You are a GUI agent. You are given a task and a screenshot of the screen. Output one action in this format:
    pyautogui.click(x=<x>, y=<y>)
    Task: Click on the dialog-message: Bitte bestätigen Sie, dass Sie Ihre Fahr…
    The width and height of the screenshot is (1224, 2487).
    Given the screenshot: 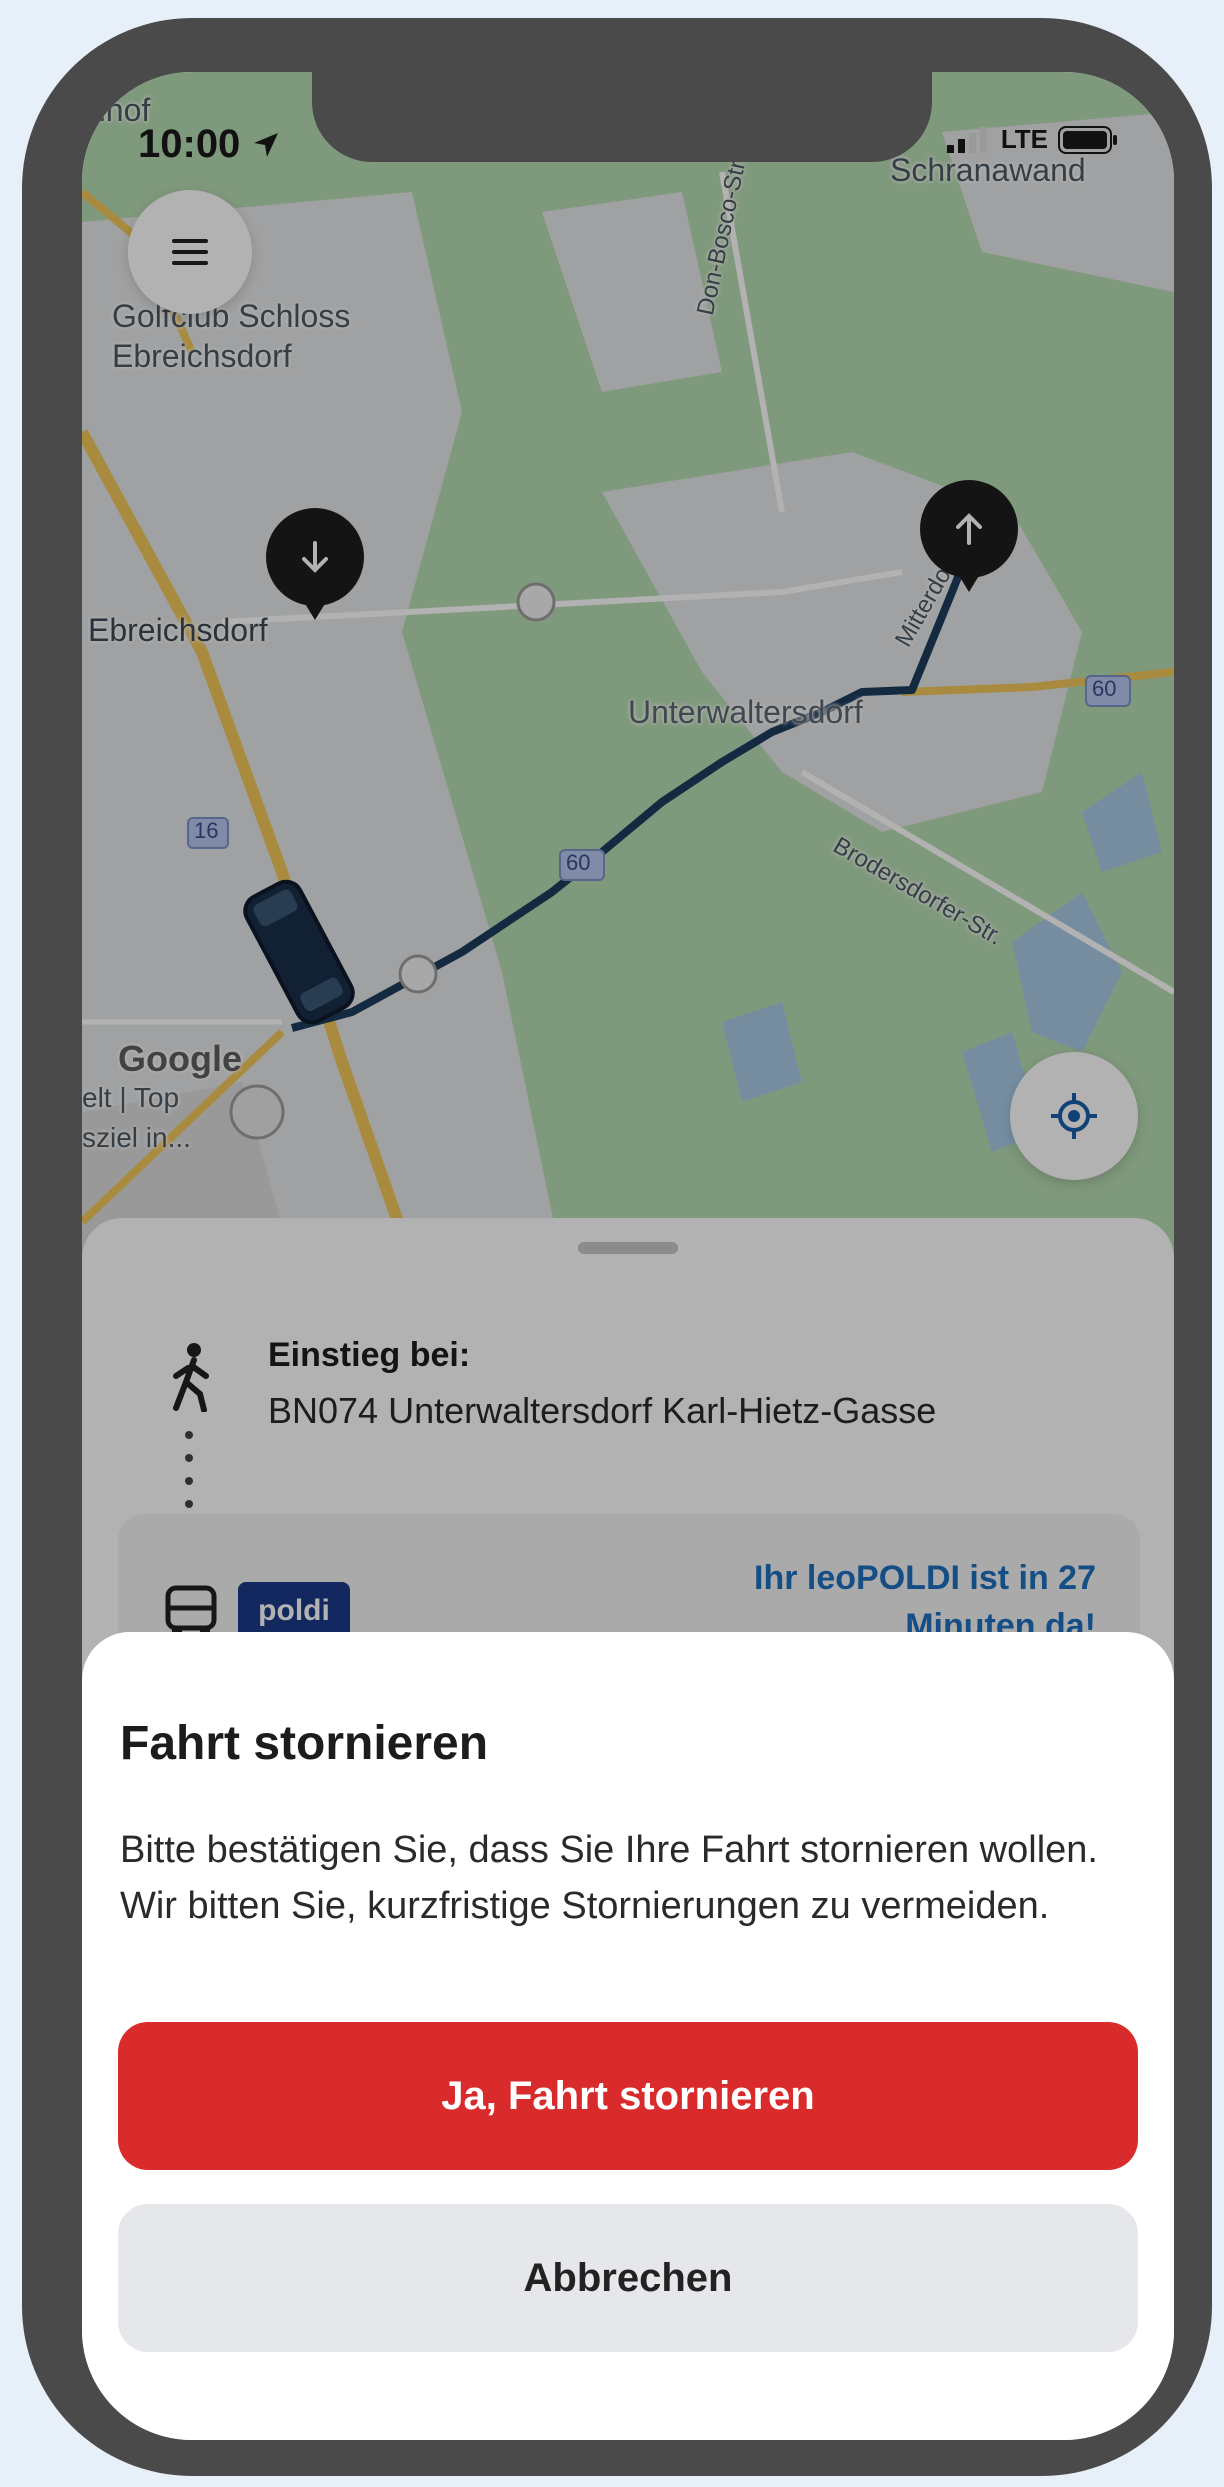 What is the action you would take?
    pyautogui.click(x=609, y=1878)
    